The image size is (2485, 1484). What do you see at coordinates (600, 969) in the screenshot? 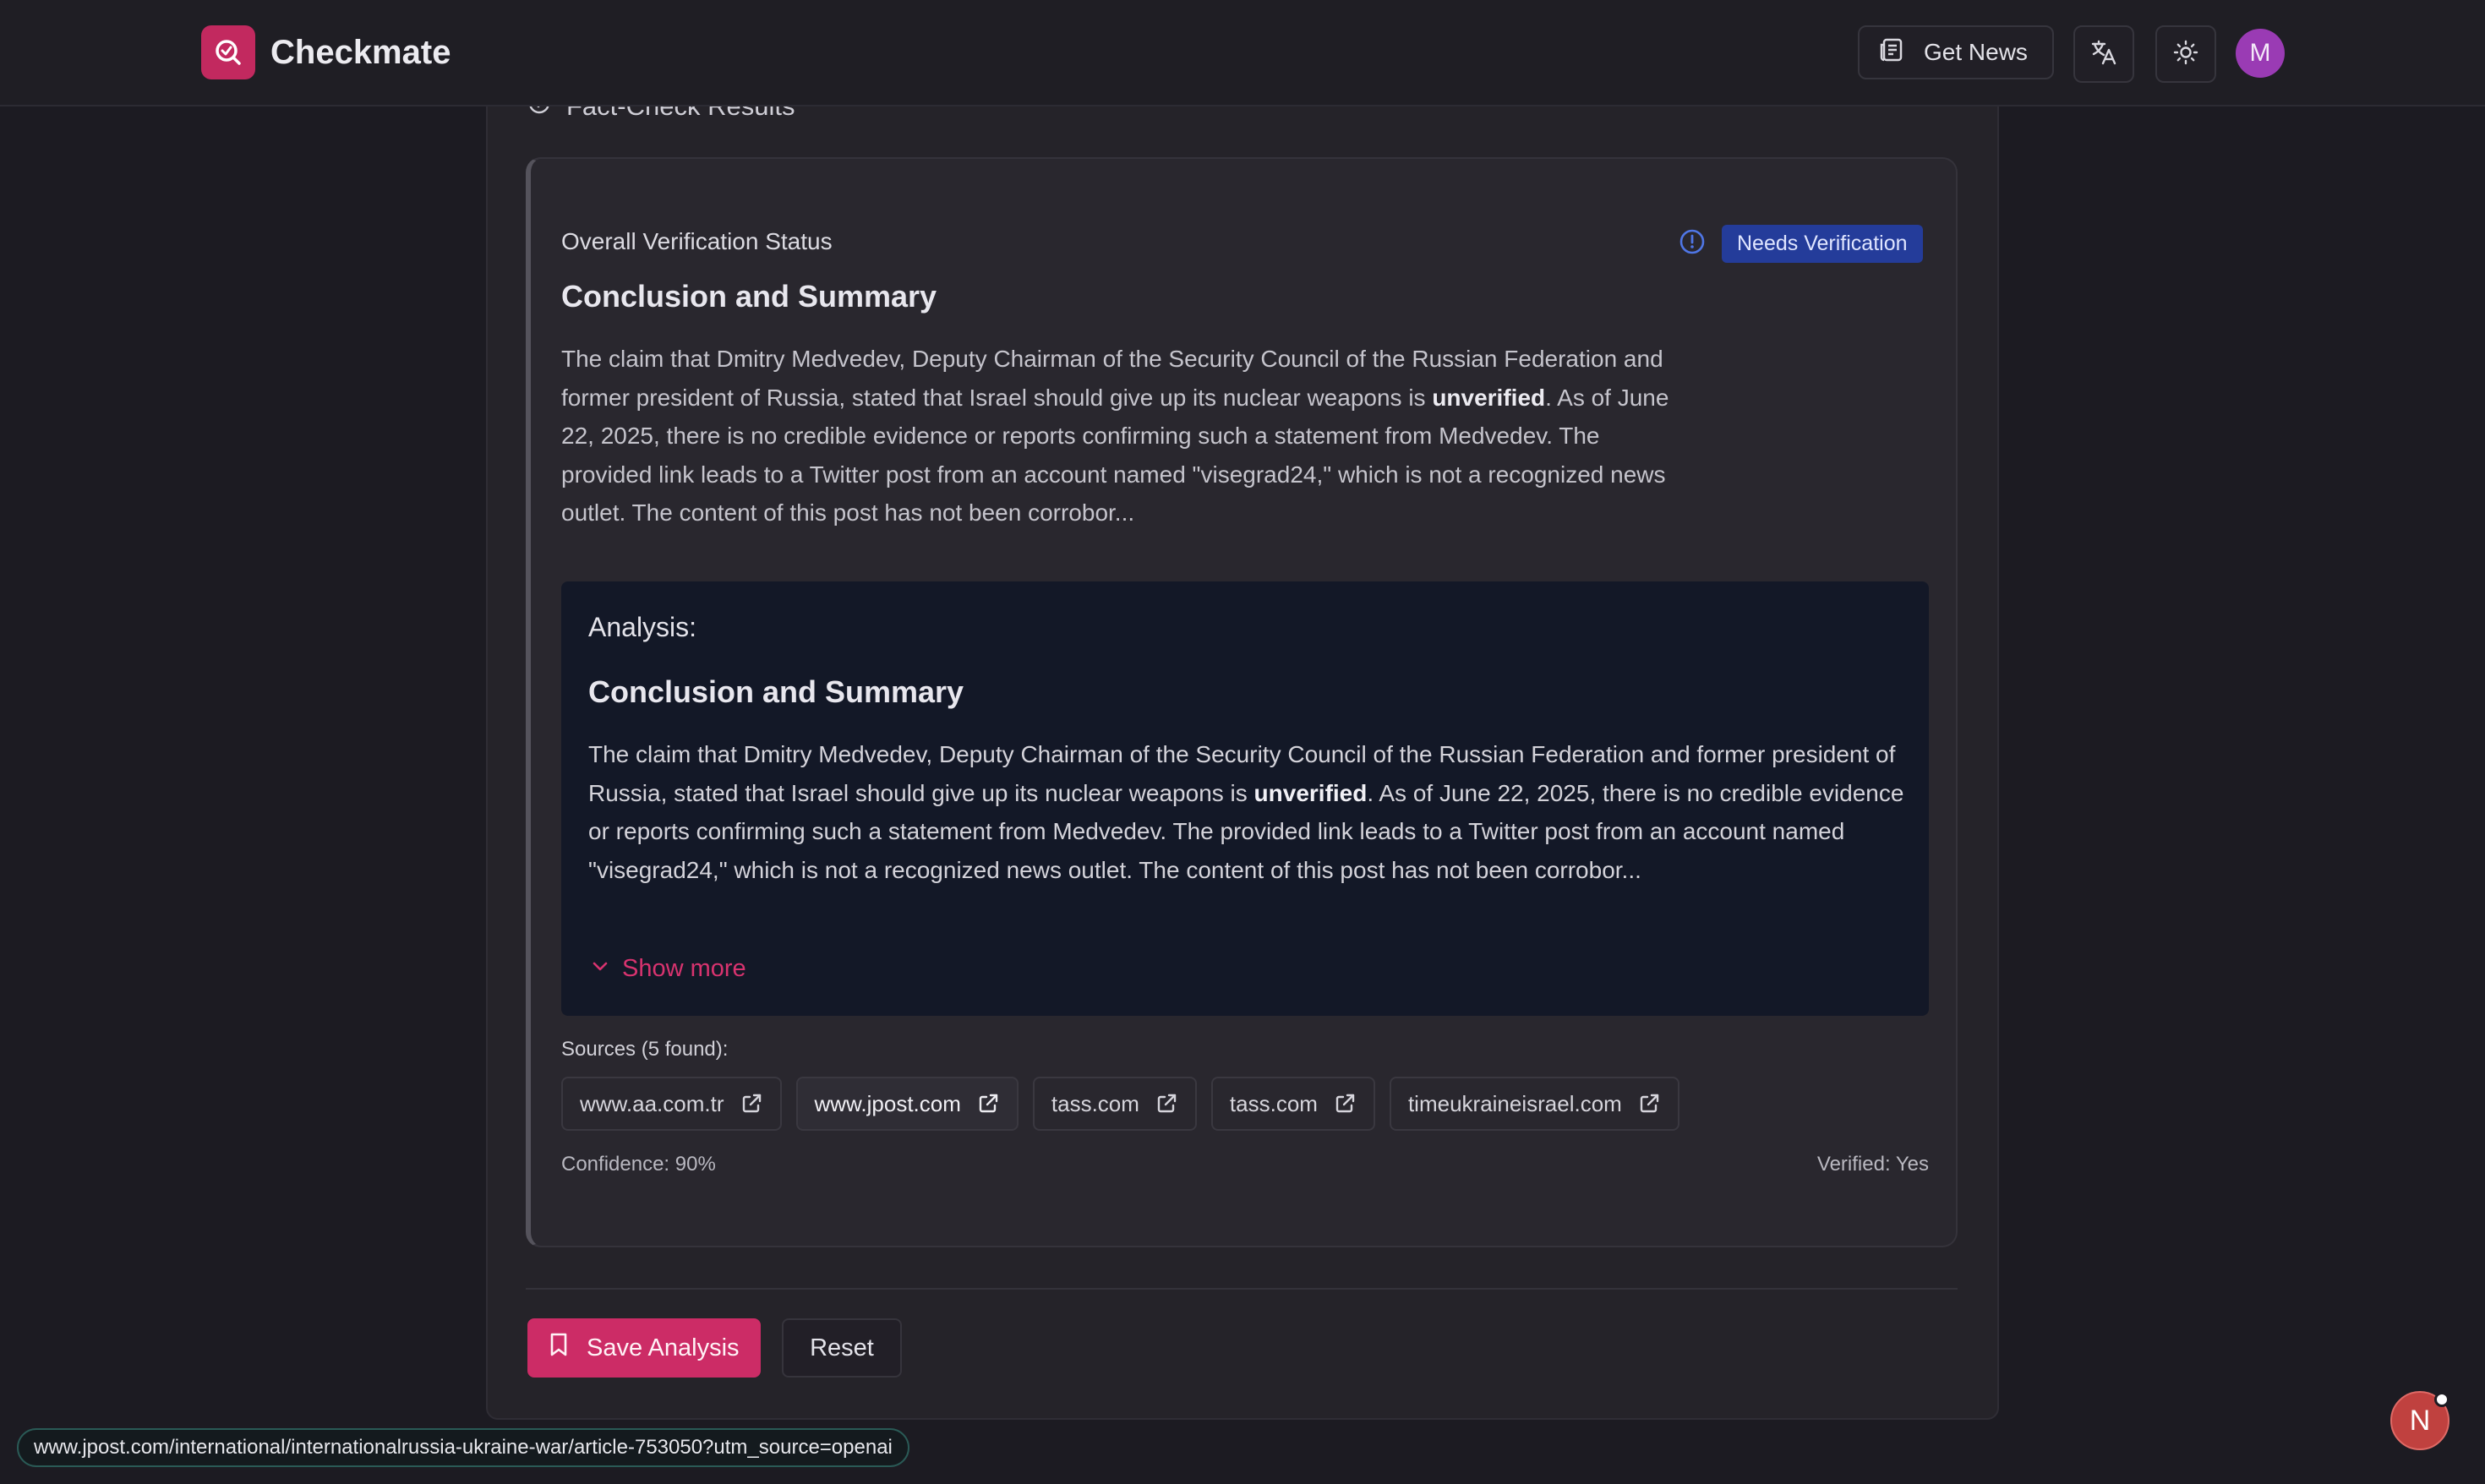
I see `chevron-down-icon` at bounding box center [600, 969].